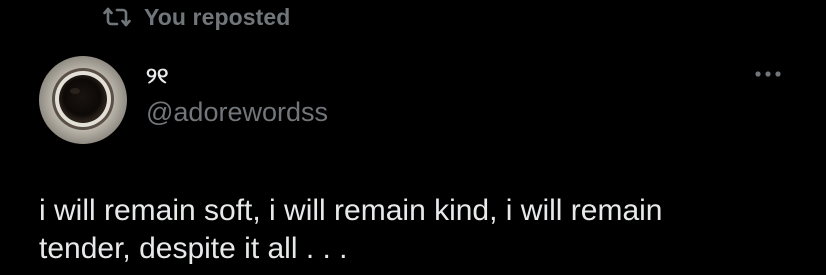 This screenshot has width=826, height=275. I want to click on repost-indicator: You reposted, so click(196, 17).